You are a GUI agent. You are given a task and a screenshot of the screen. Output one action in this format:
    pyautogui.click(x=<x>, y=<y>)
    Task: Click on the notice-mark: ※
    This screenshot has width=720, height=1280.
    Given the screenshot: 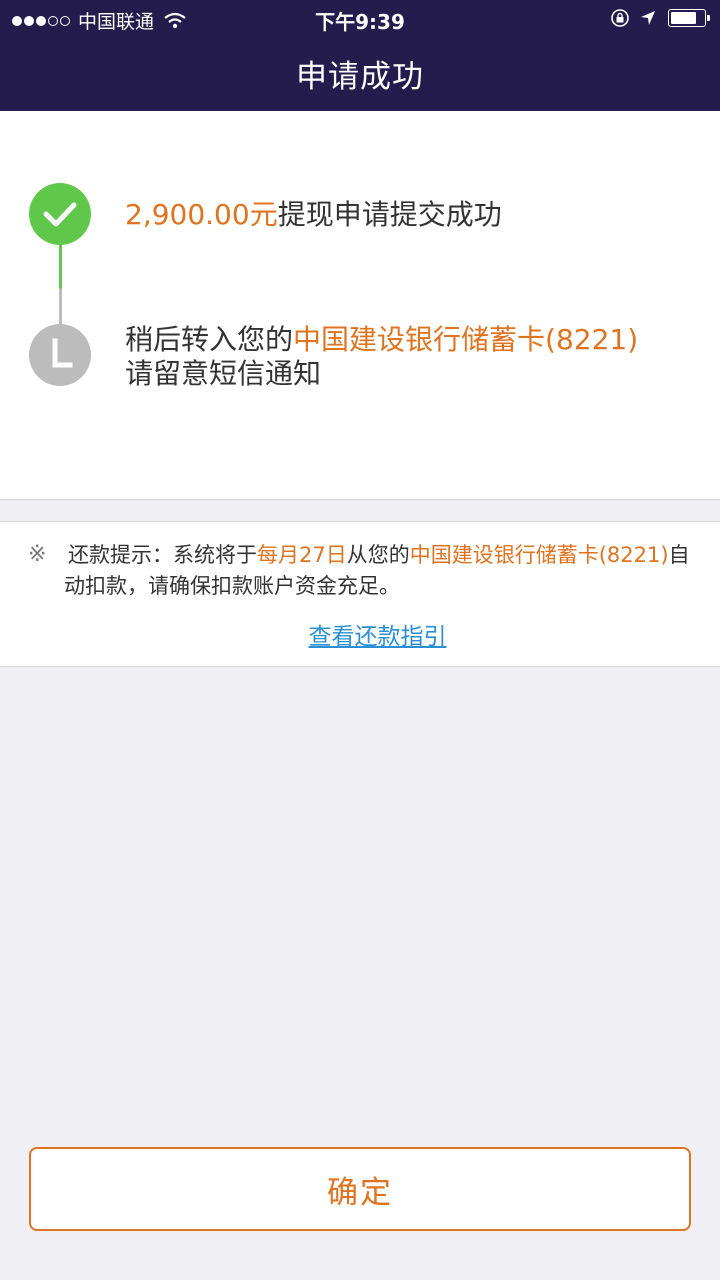 What is the action you would take?
    pyautogui.click(x=37, y=554)
    